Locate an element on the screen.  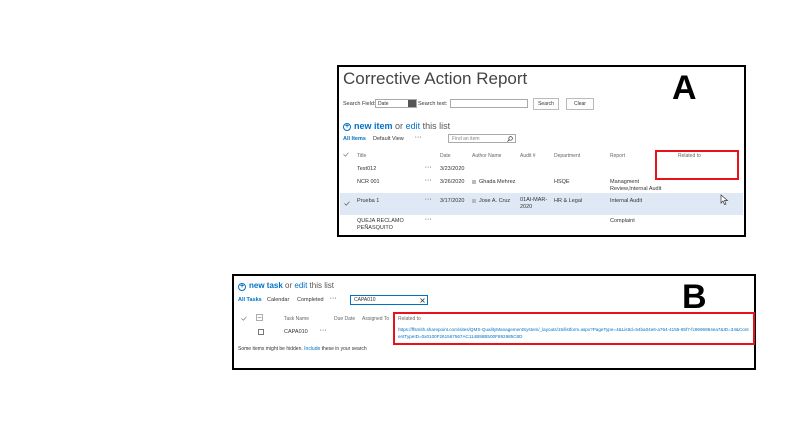
panel-label-b: B is located at coordinates (694, 297).